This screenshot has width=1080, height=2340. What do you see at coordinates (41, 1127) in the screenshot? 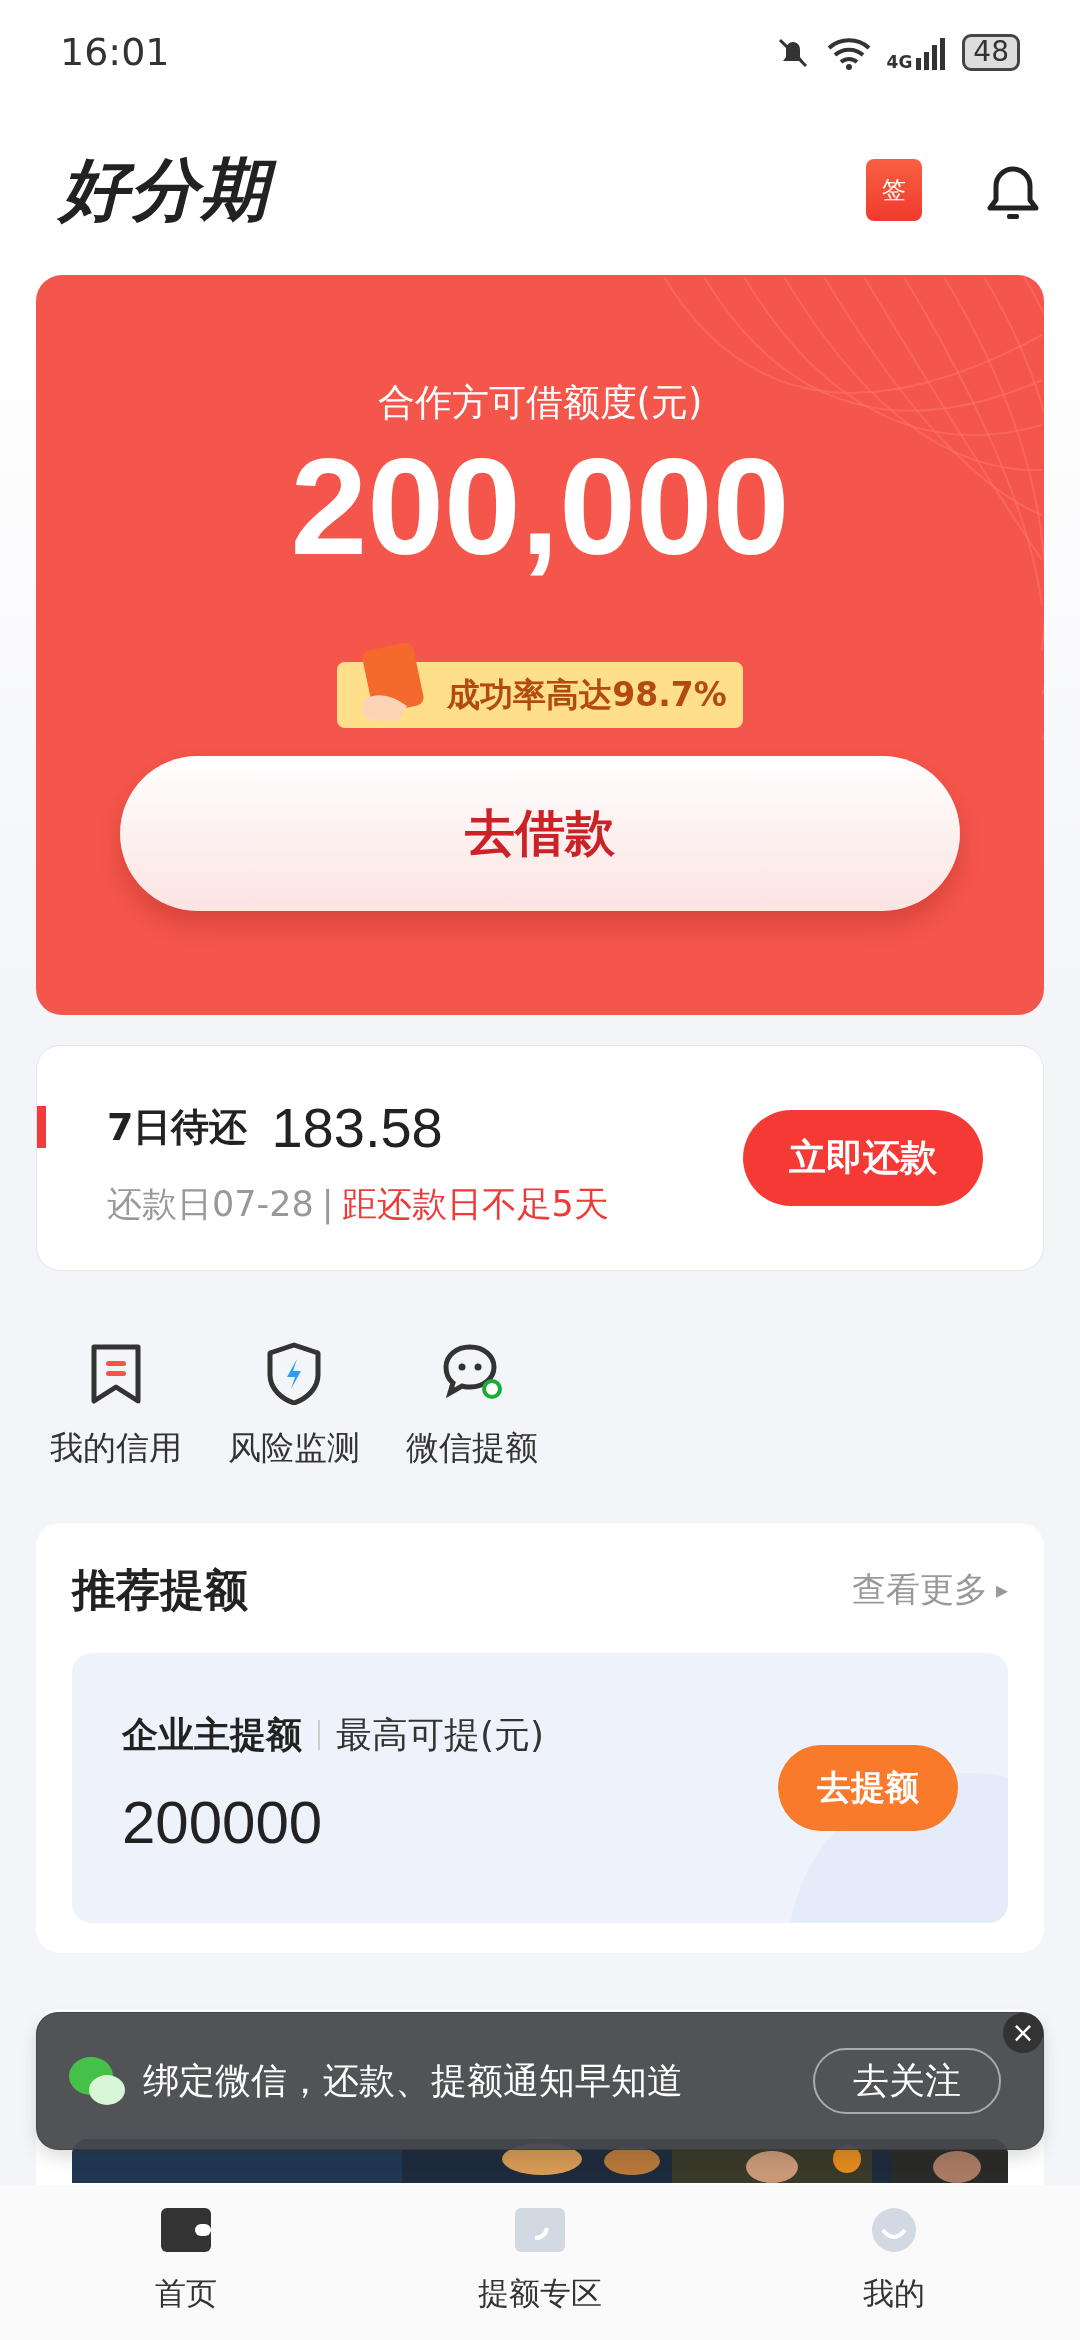
I see `accent-bar` at bounding box center [41, 1127].